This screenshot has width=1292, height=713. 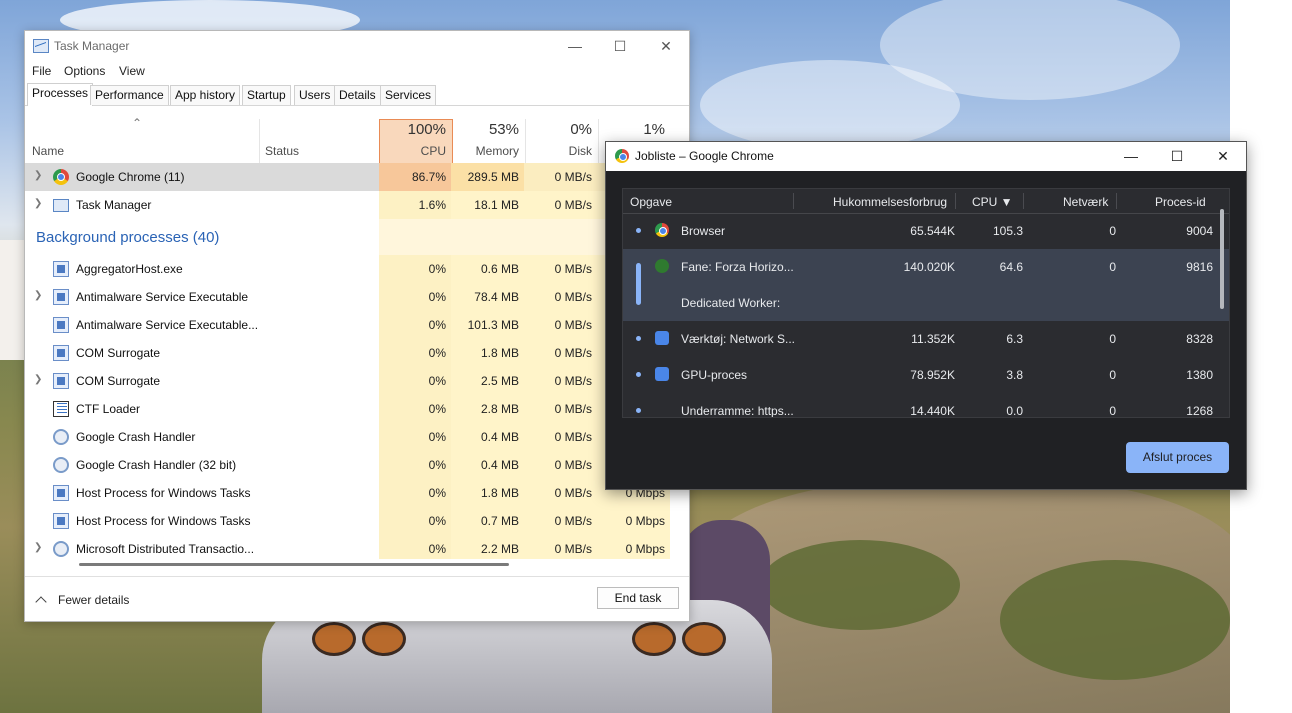 What do you see at coordinates (357, 381) in the screenshot?
I see `process-row: ❯ COM Surrogate 0% 2.5 MB 0 MB/s` at bounding box center [357, 381].